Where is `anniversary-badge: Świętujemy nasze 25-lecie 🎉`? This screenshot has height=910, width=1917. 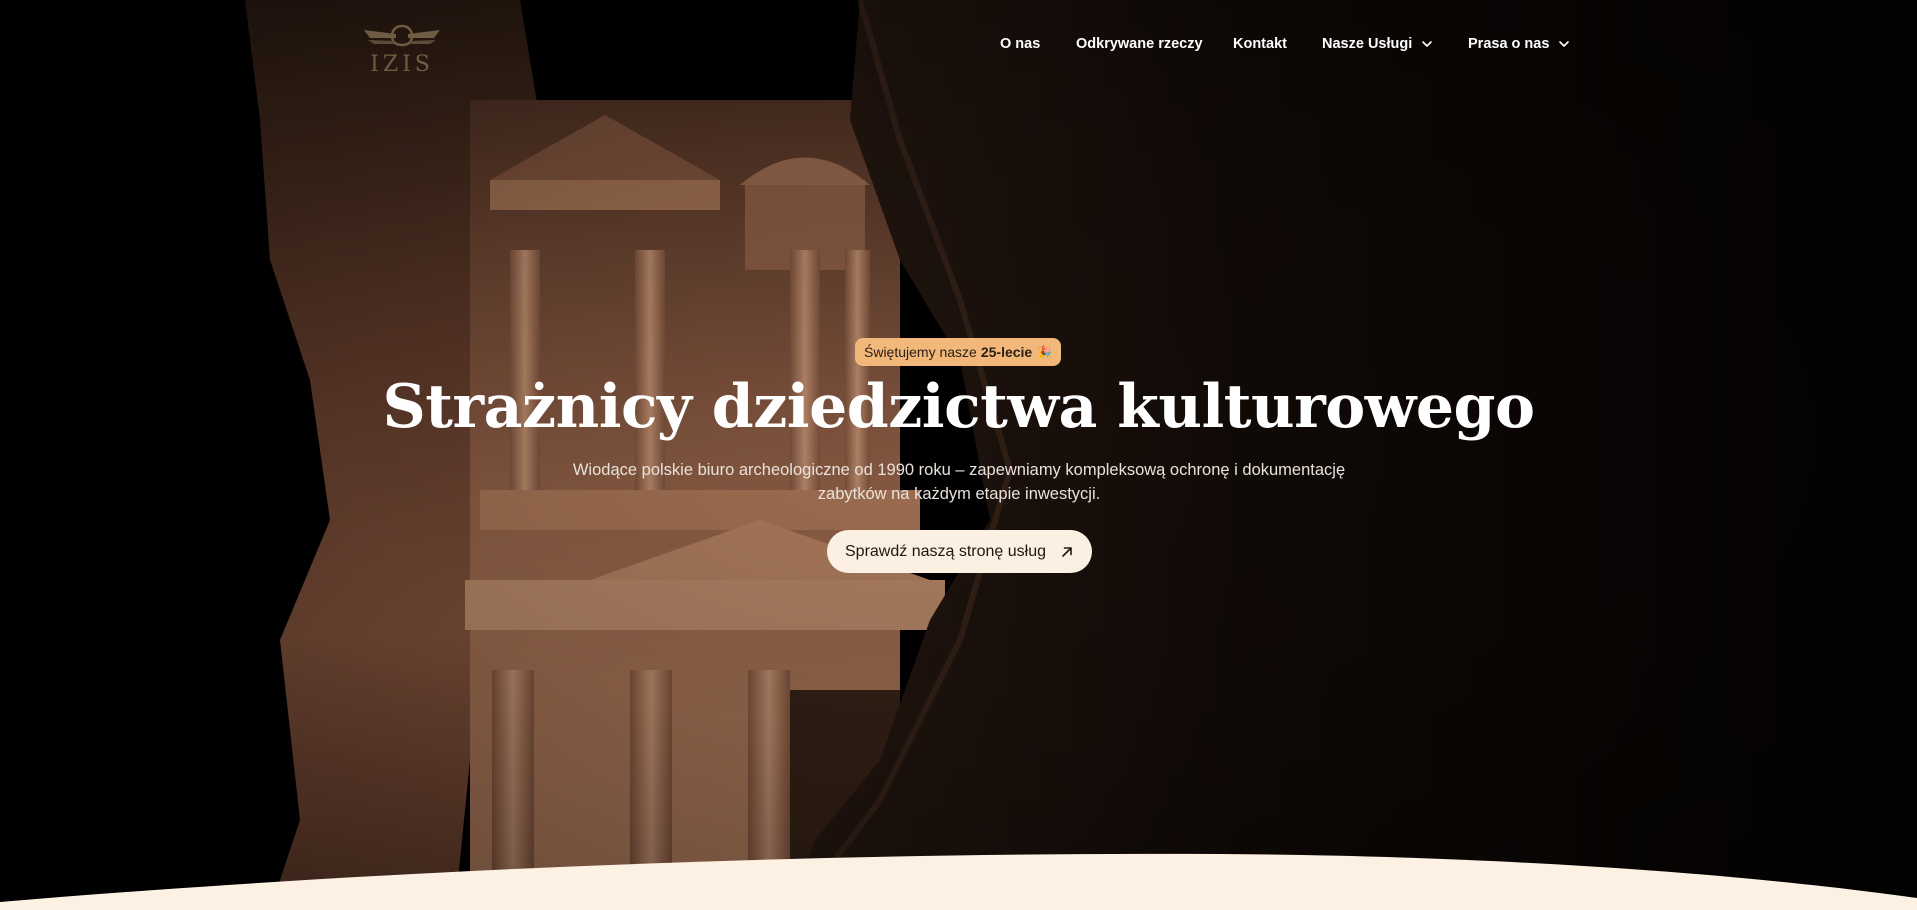 anniversary-badge: Świętujemy nasze 25-lecie 🎉 is located at coordinates (958, 352).